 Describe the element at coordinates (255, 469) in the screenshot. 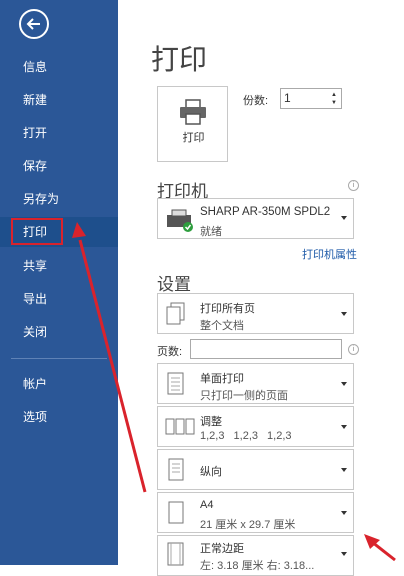

I see `orientation-select: 纵向` at that location.